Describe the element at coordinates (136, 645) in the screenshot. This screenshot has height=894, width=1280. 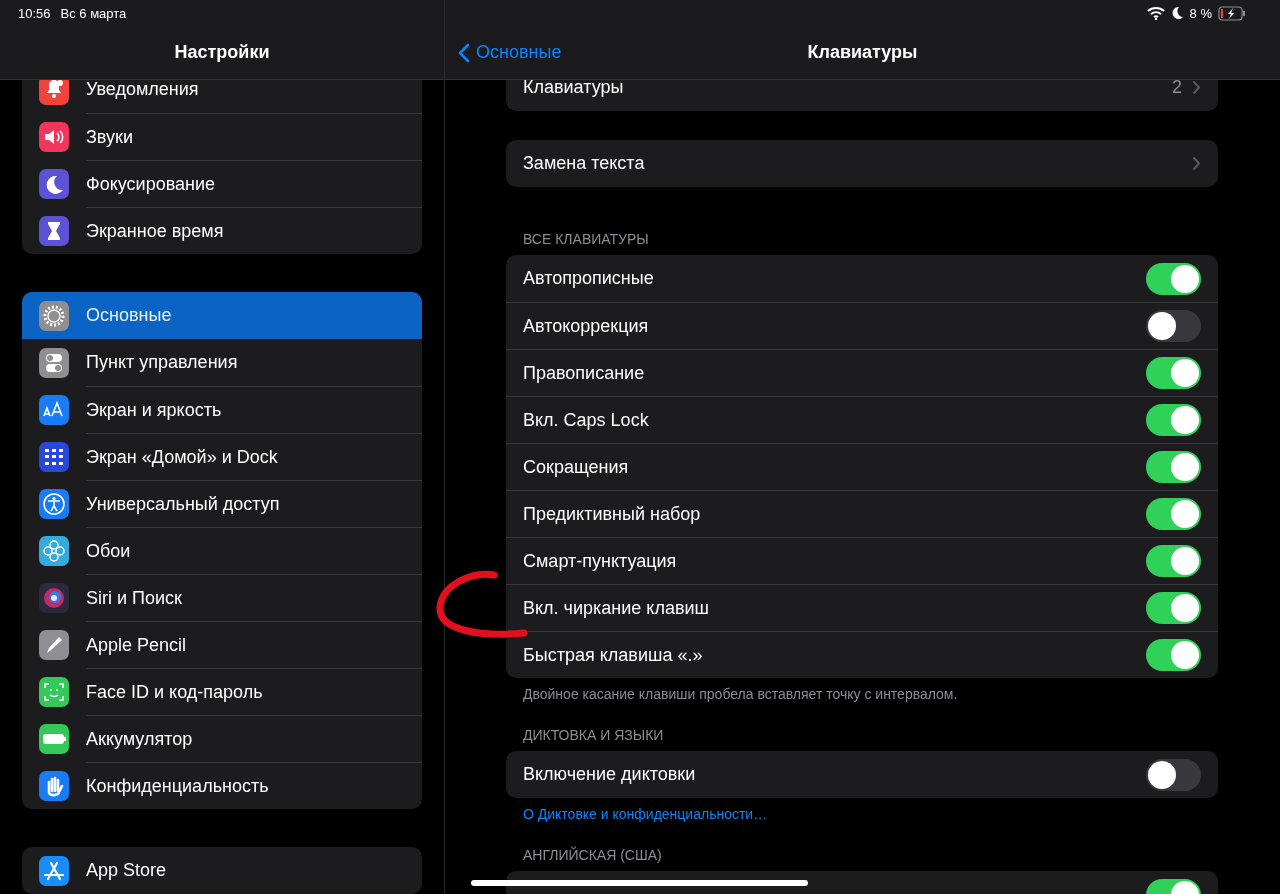
I see `item-label: Apple Pencil` at that location.